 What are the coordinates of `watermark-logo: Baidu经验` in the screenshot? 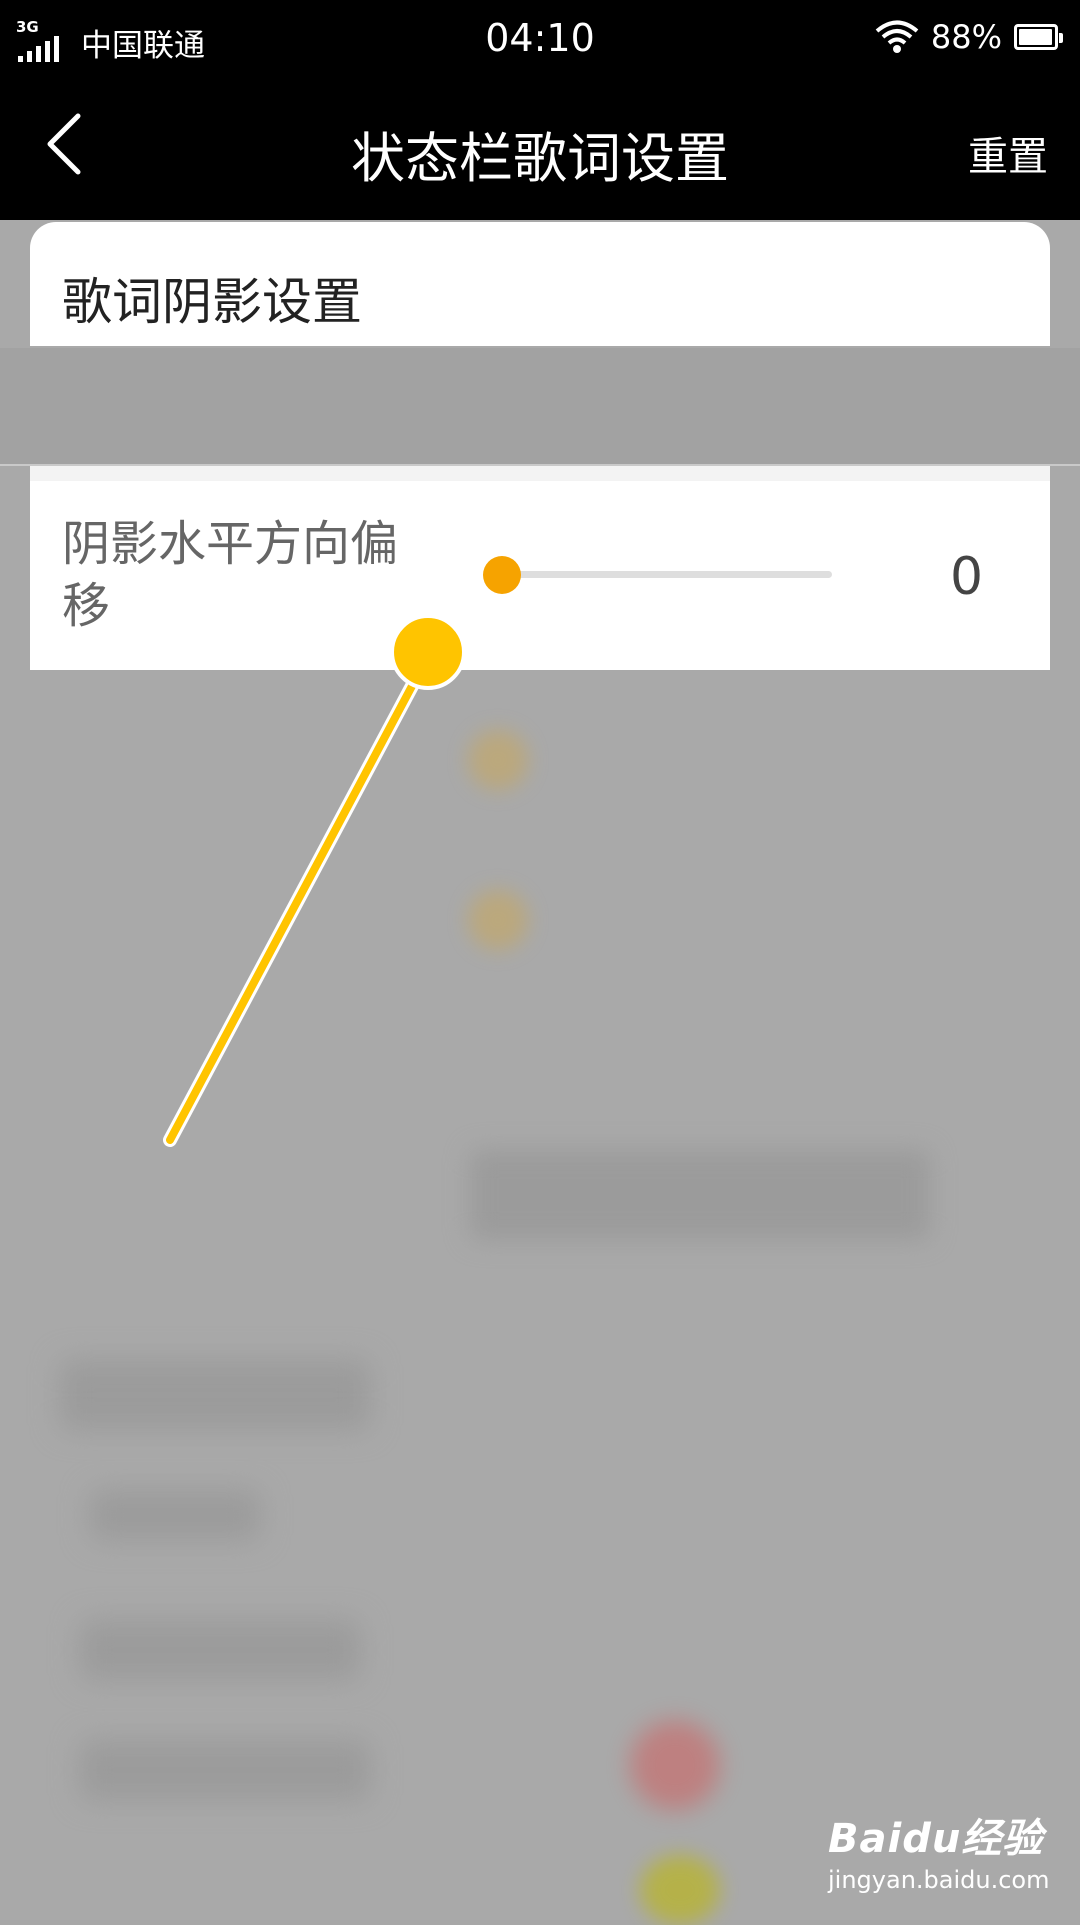 It's located at (936, 1839).